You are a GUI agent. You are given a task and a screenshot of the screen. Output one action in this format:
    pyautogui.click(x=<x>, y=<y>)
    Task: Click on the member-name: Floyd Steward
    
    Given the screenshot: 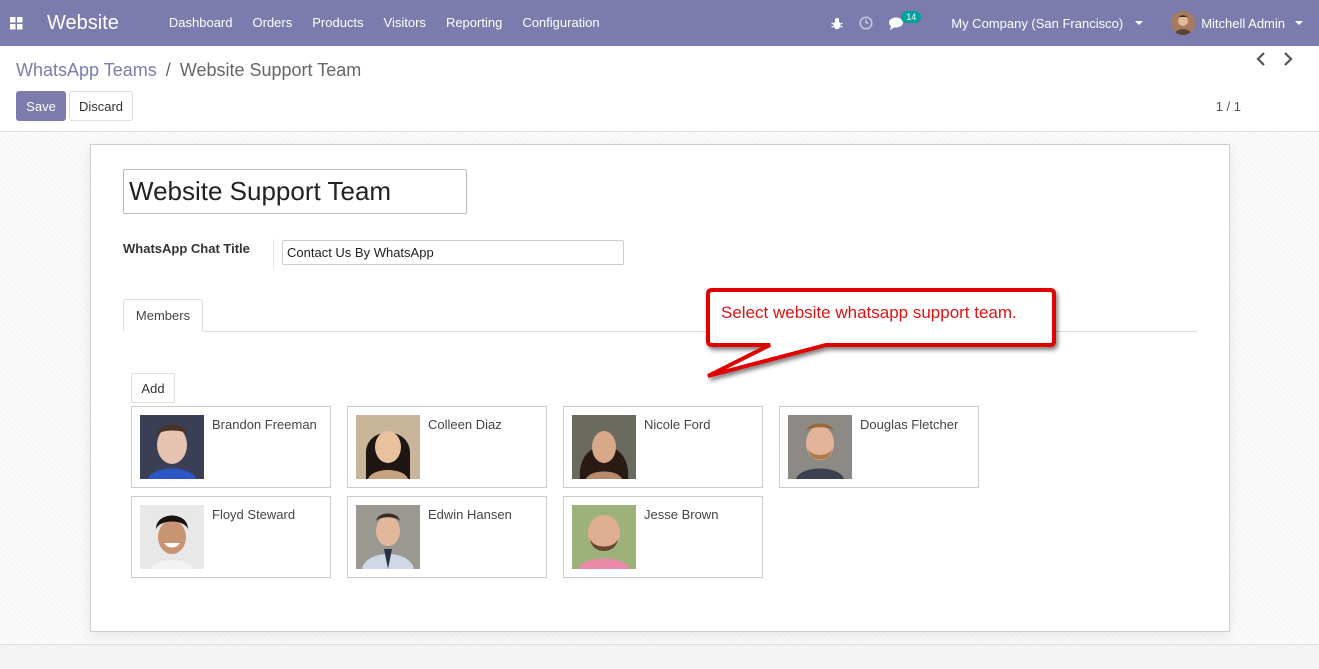 What is the action you would take?
    pyautogui.click(x=254, y=514)
    